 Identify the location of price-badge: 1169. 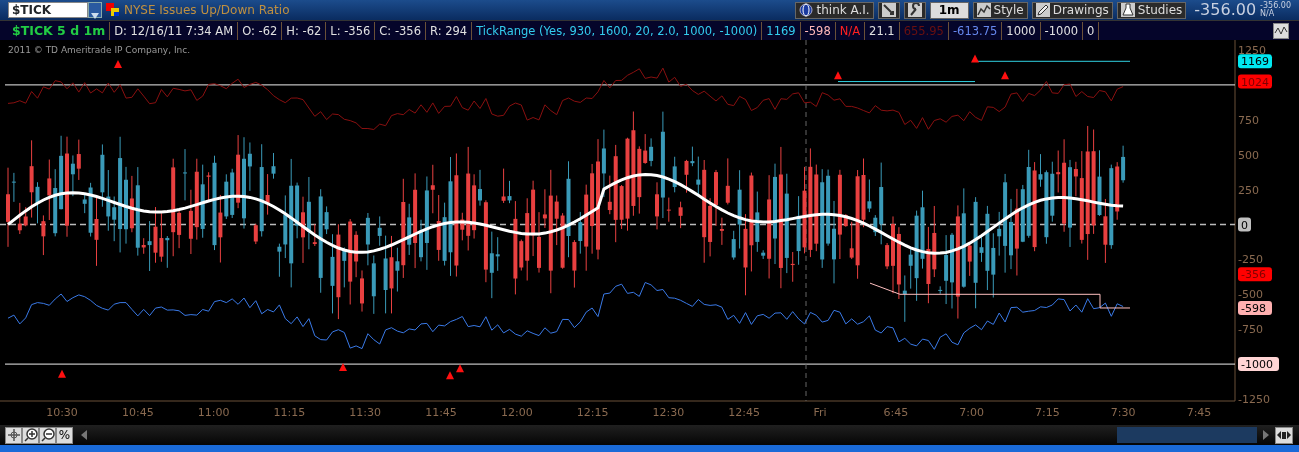
(1255, 61).